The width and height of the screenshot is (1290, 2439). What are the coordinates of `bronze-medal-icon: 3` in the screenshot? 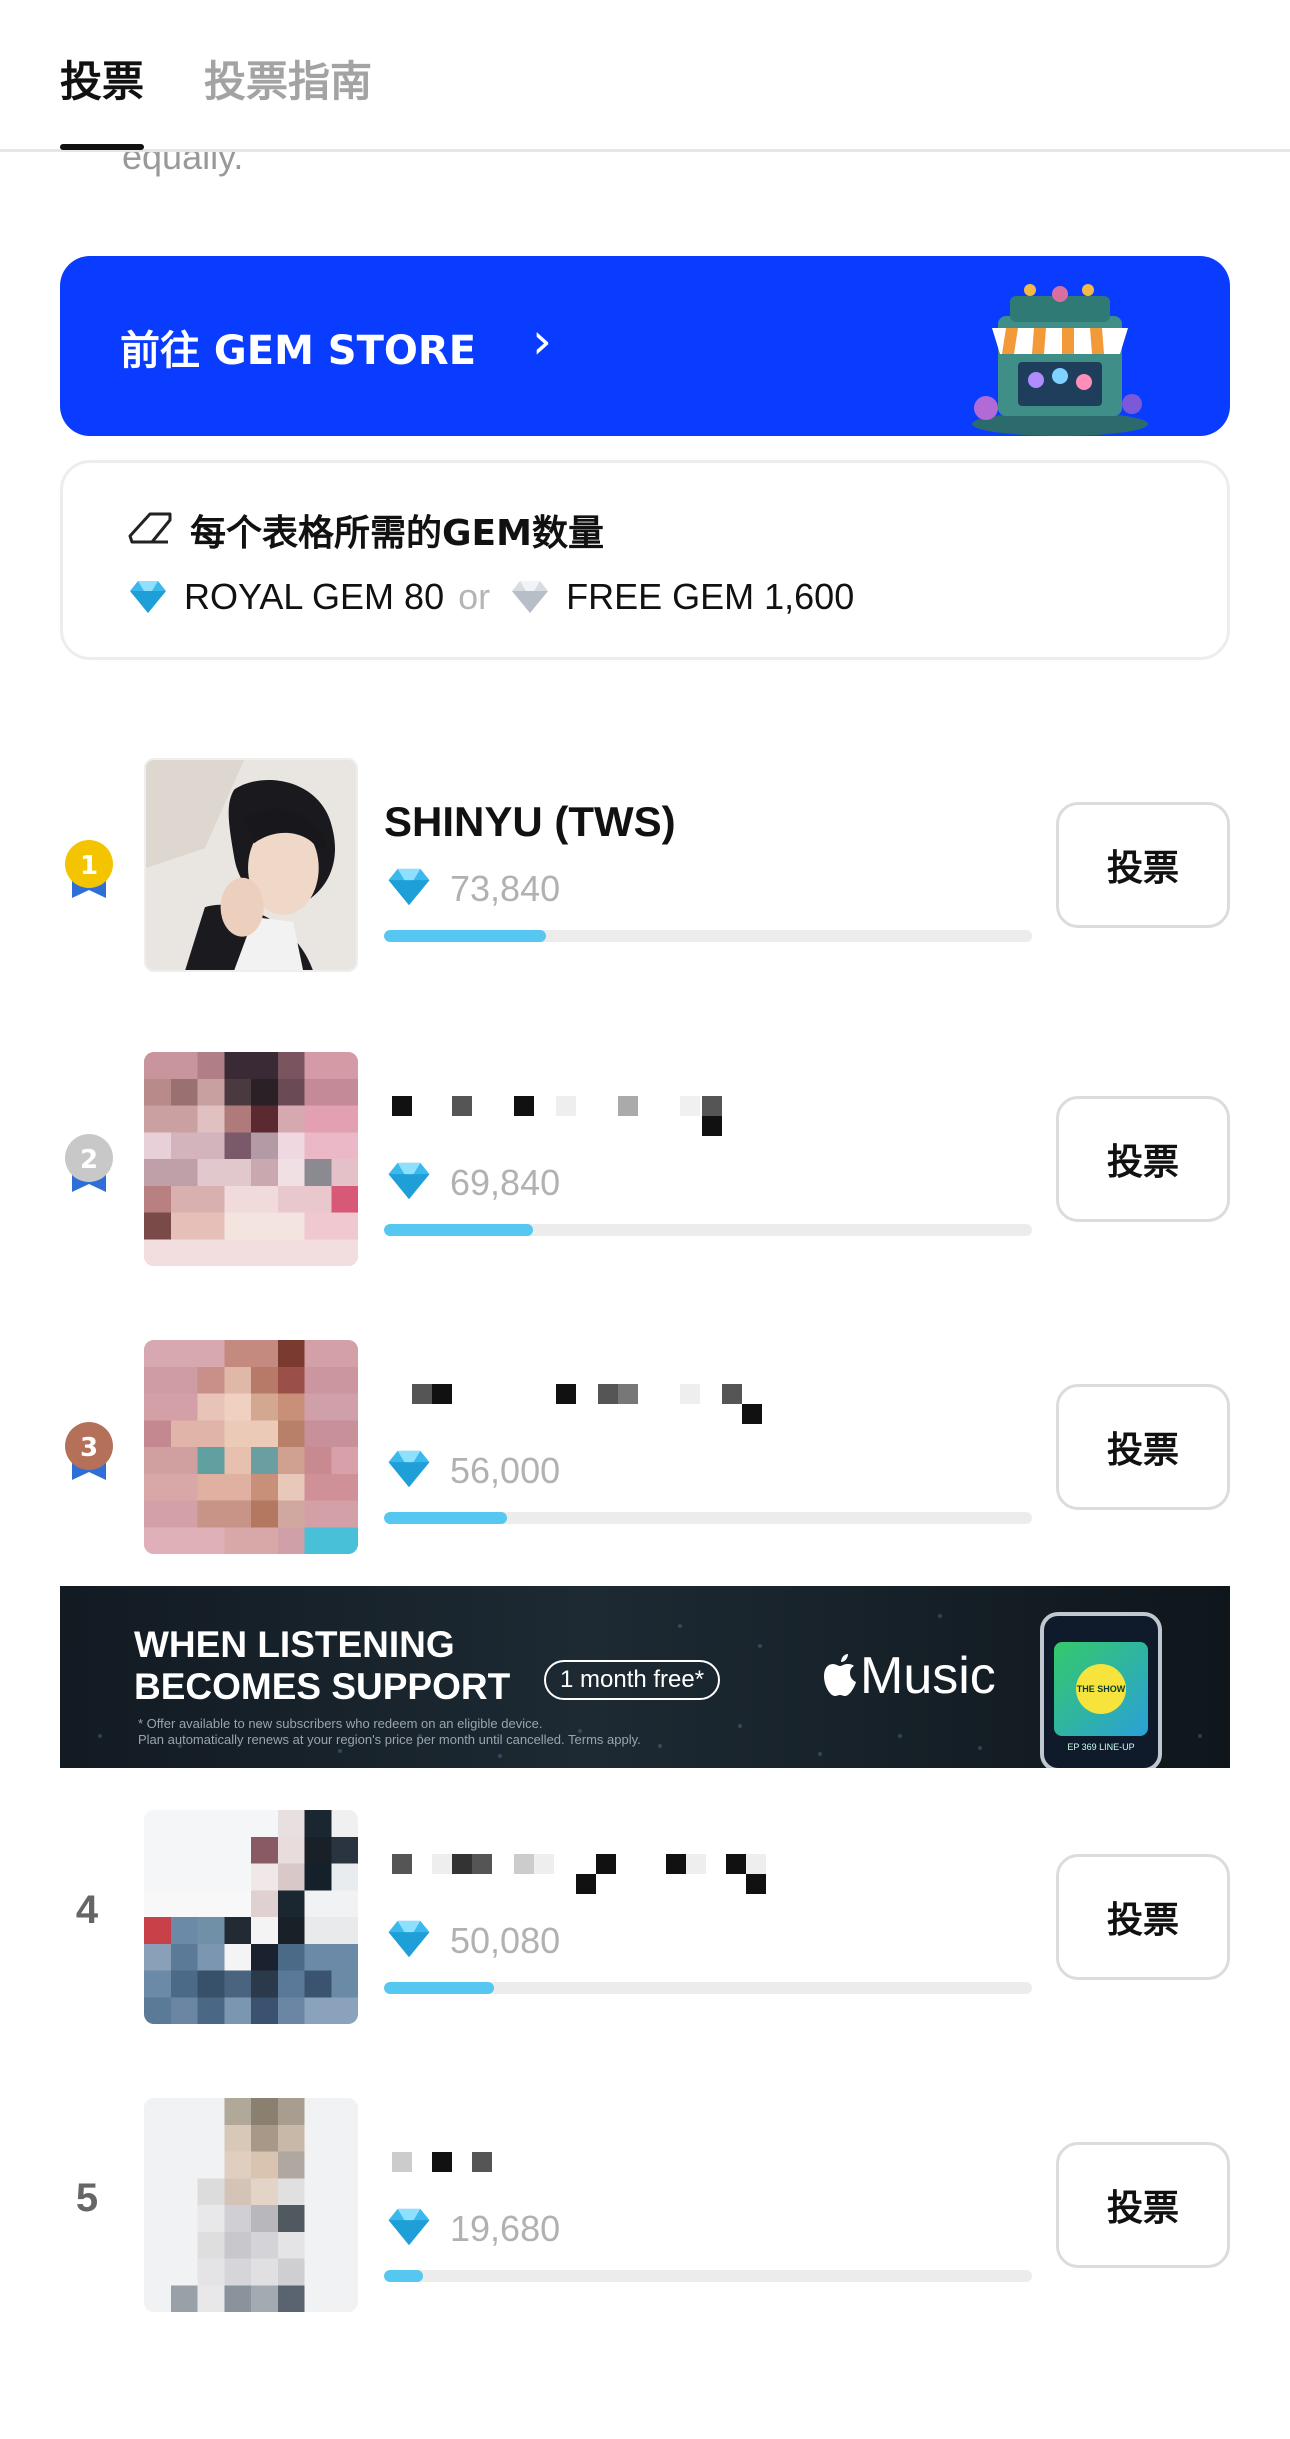 It's located at (89, 1451).